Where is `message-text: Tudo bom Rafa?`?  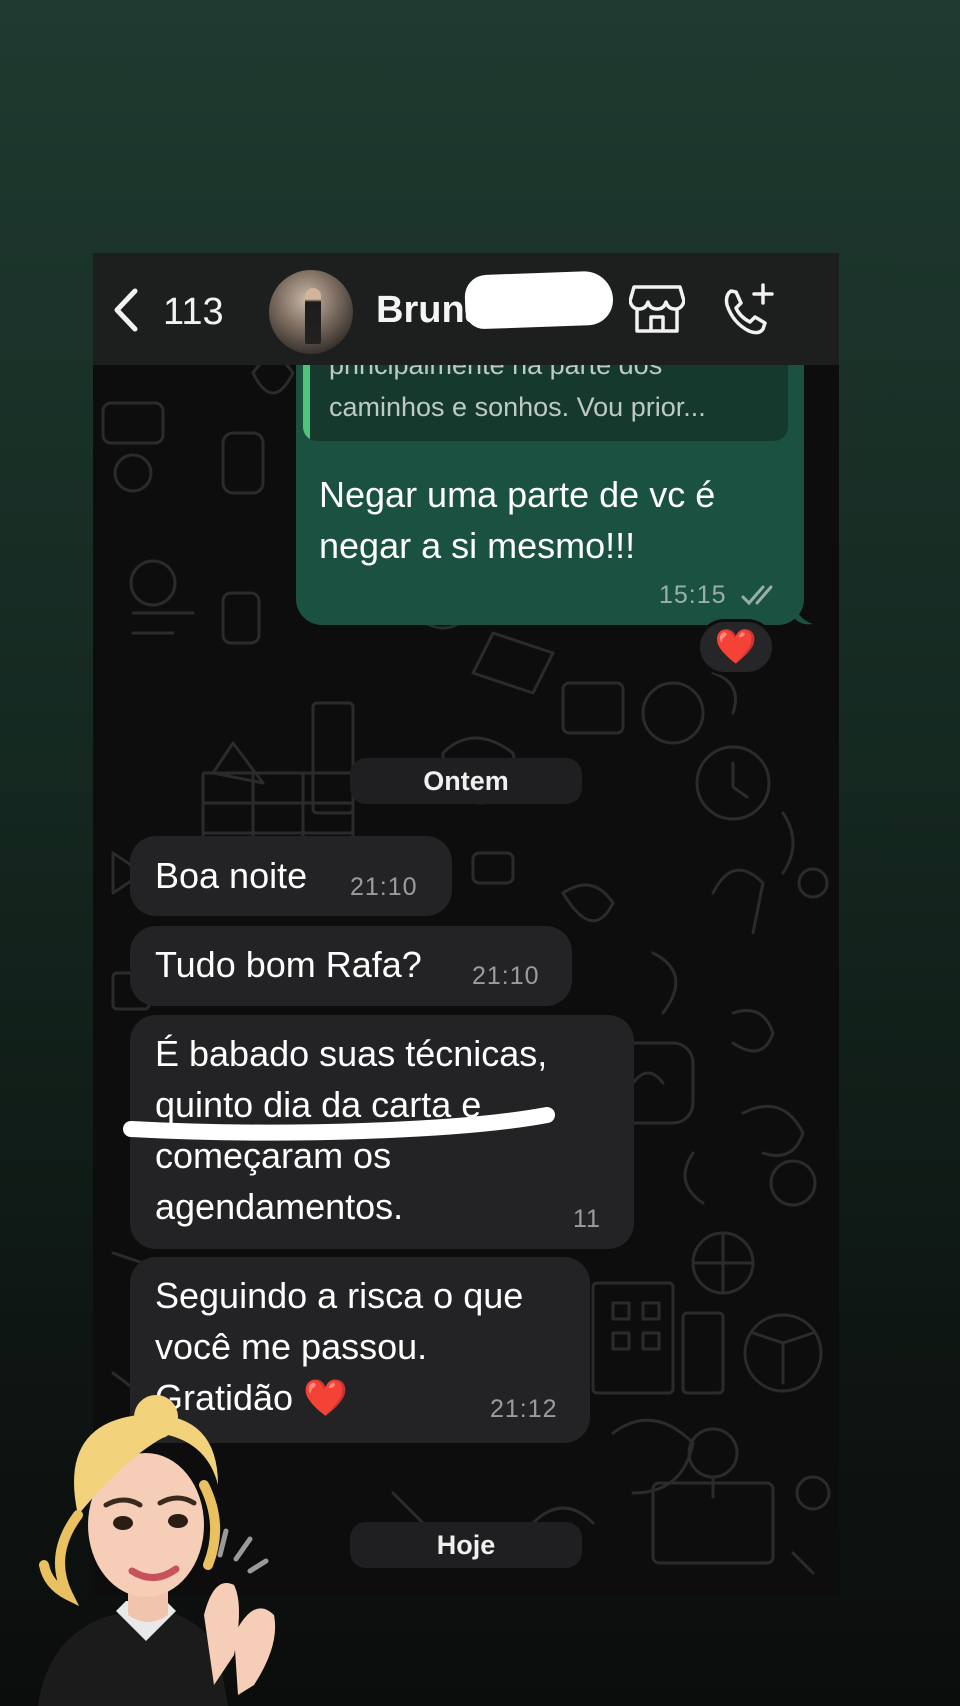
message-text: Tudo bom Rafa? is located at coordinates (288, 964).